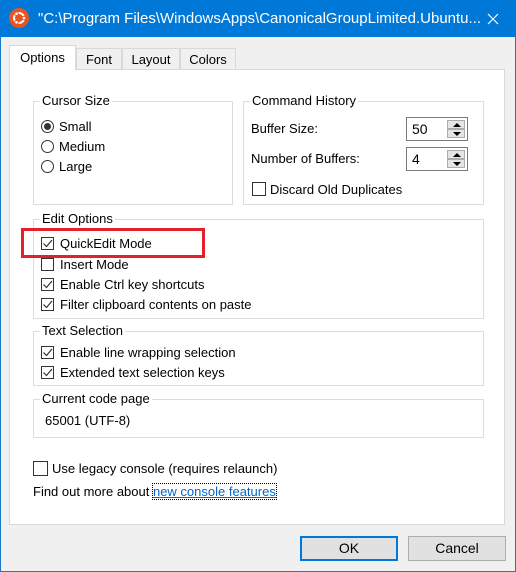 This screenshot has width=516, height=572. I want to click on num-buffers-label: Number of Buffers:, so click(305, 158).